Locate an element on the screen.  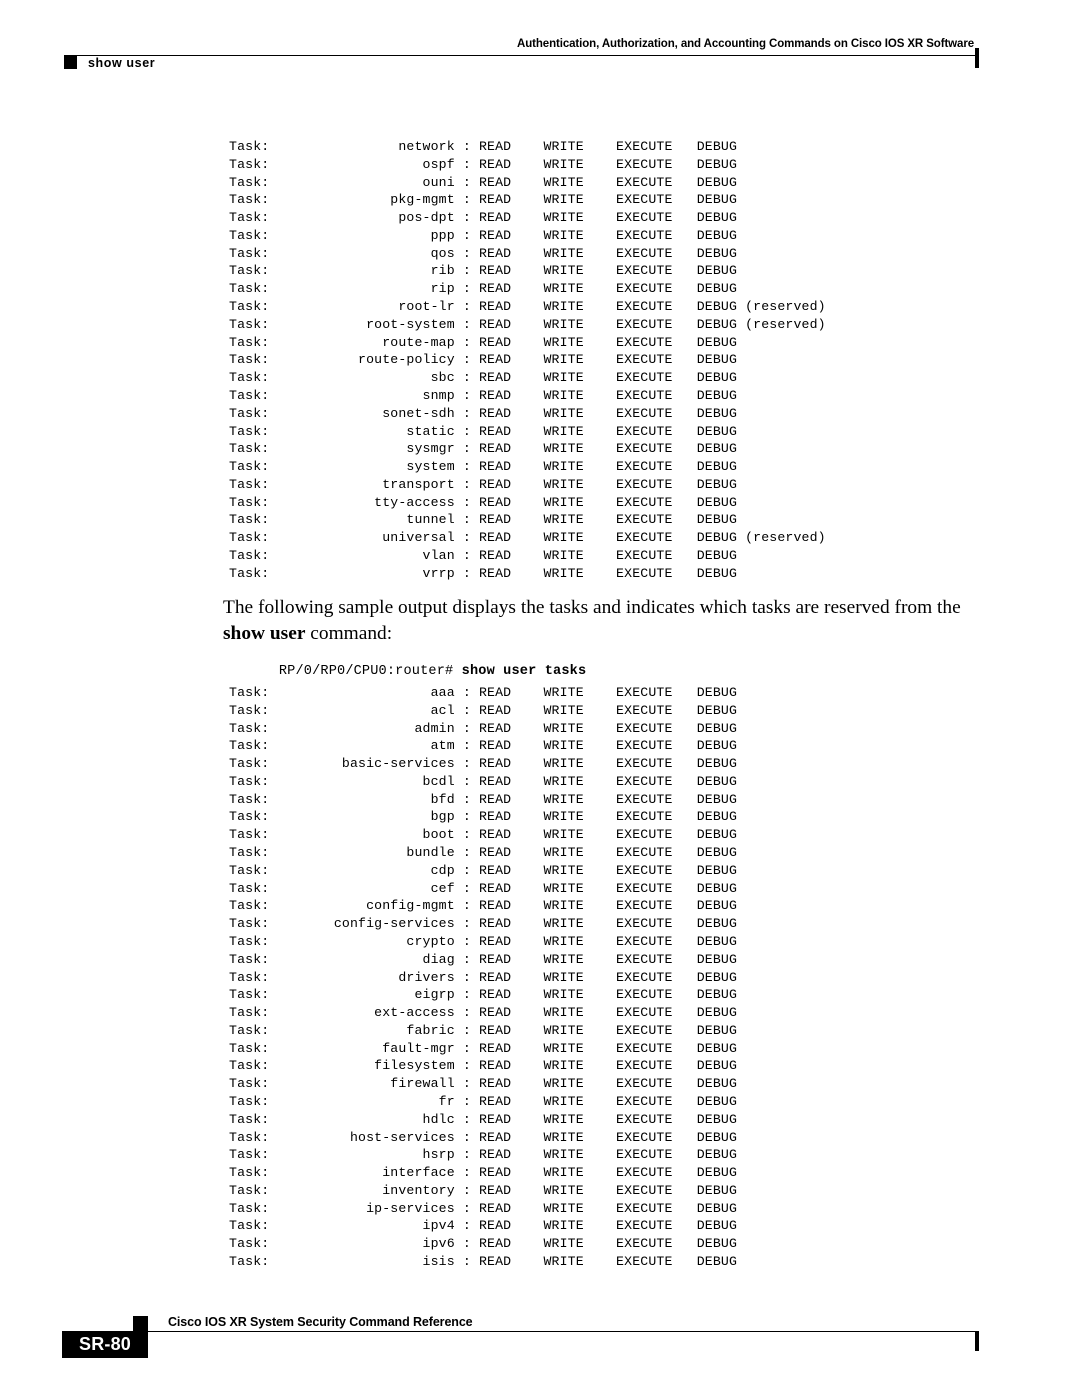
header-rule is located at coordinates (520, 56).